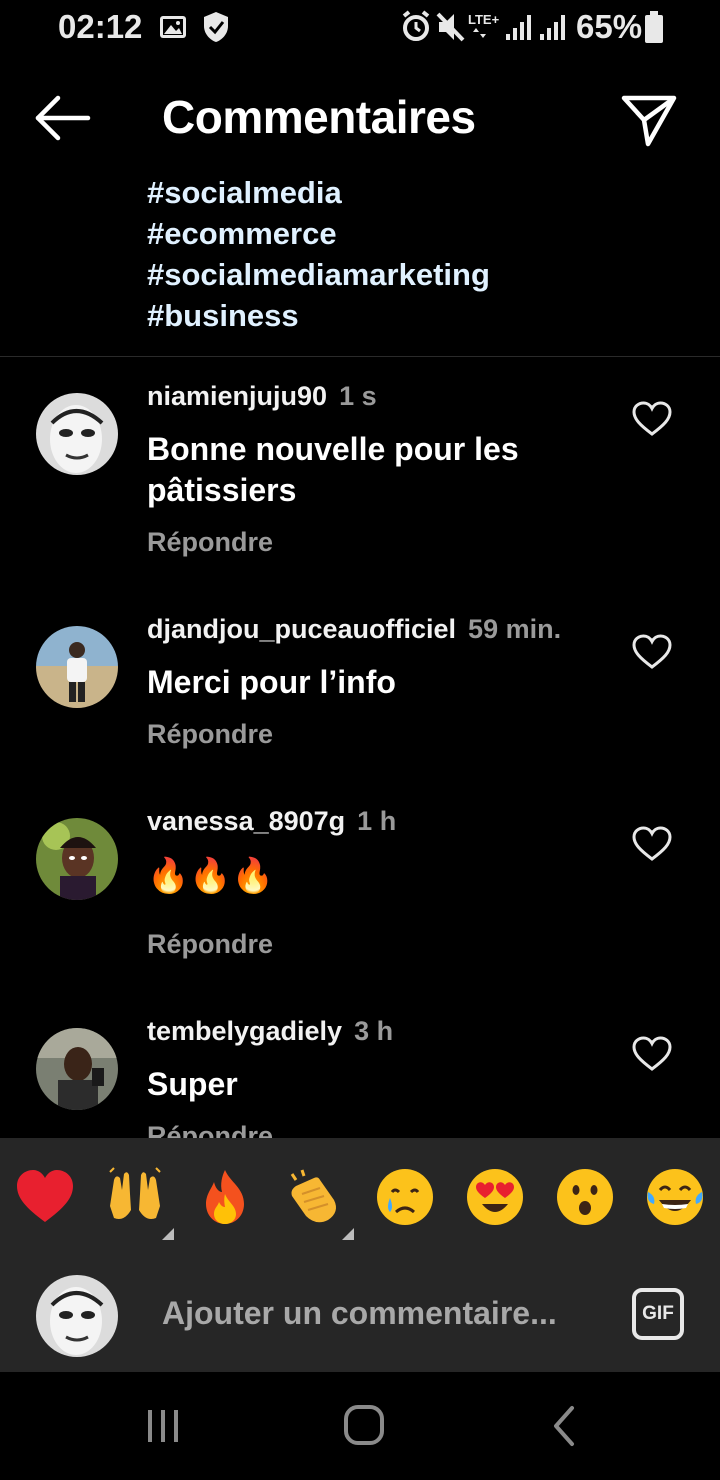 This screenshot has width=720, height=1480. I want to click on hashtag-link: #ecommerce, so click(318, 233).